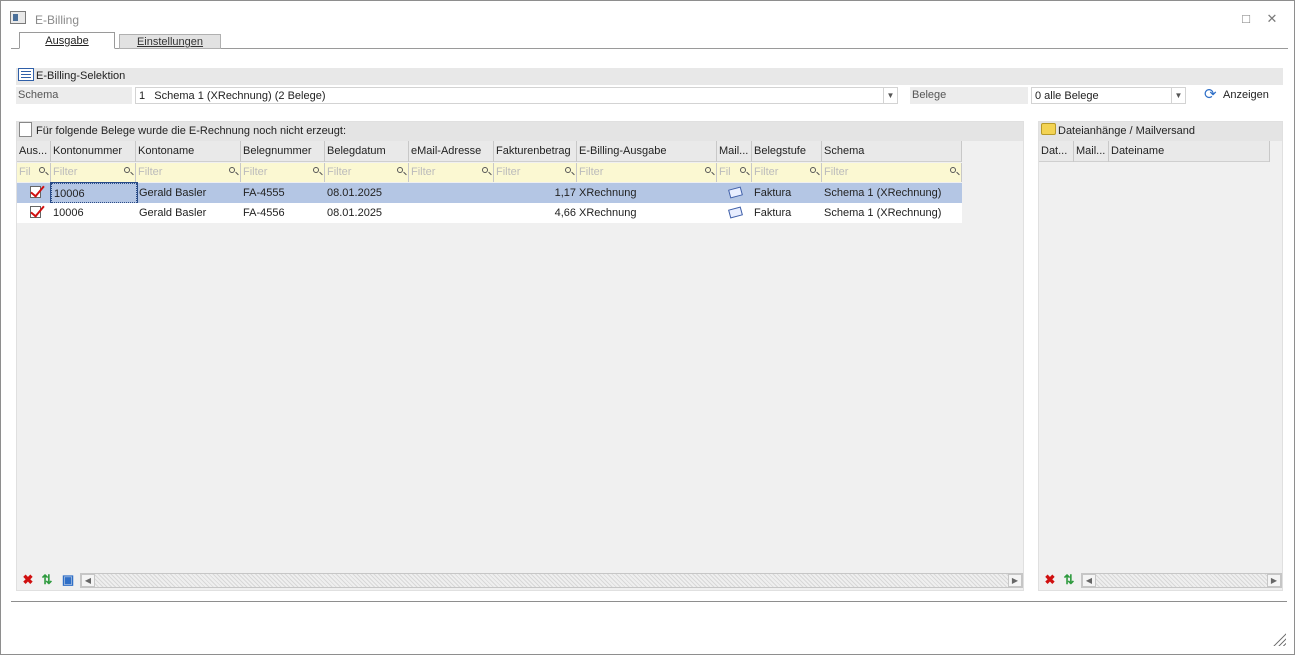 The image size is (1295, 655). What do you see at coordinates (232, 96) in the screenshot?
I see `schema-value: 1 Schema 1 (XRechnung) (2 Belege)` at bounding box center [232, 96].